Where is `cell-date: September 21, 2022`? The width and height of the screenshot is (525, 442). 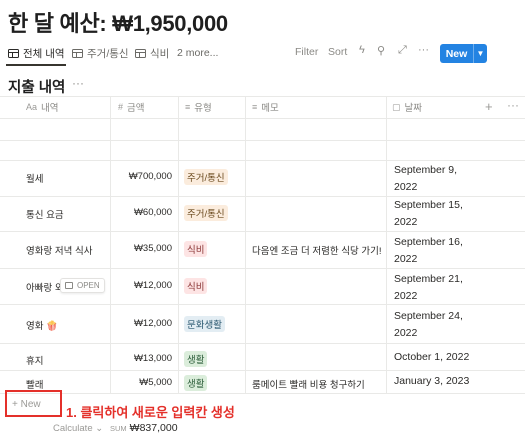
cell-date: September 21, 2022 is located at coordinates (428, 288).